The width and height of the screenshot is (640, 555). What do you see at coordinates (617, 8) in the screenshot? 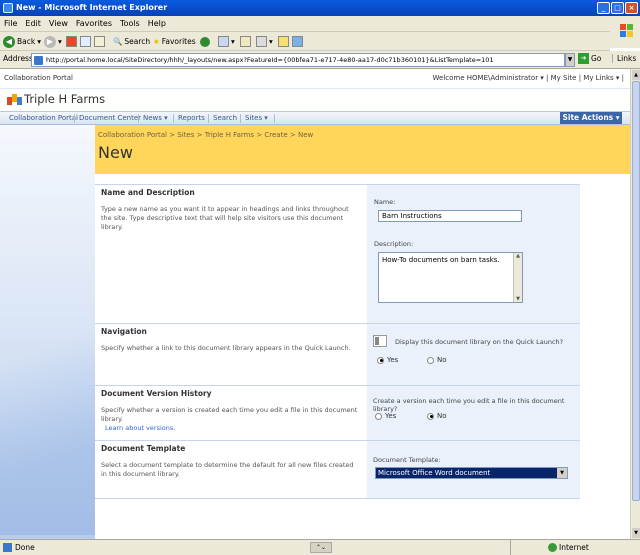
I see `maximize-button: □` at bounding box center [617, 8].